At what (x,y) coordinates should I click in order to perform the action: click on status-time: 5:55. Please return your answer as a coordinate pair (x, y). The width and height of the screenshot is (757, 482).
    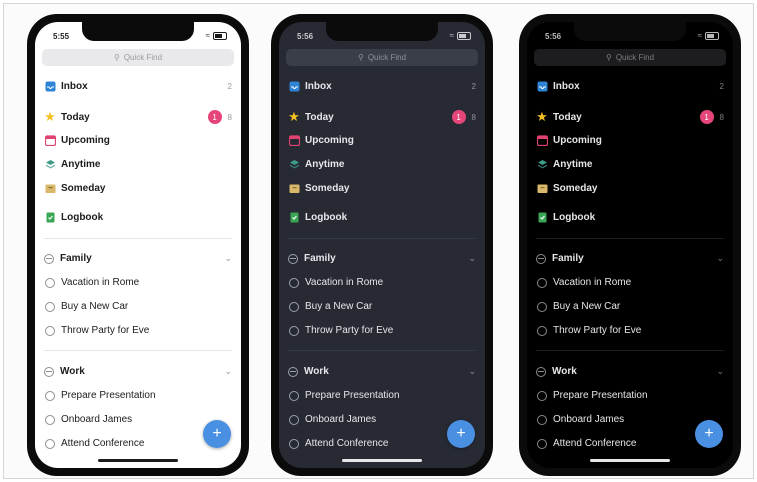
    Looking at the image, I should click on (61, 36).